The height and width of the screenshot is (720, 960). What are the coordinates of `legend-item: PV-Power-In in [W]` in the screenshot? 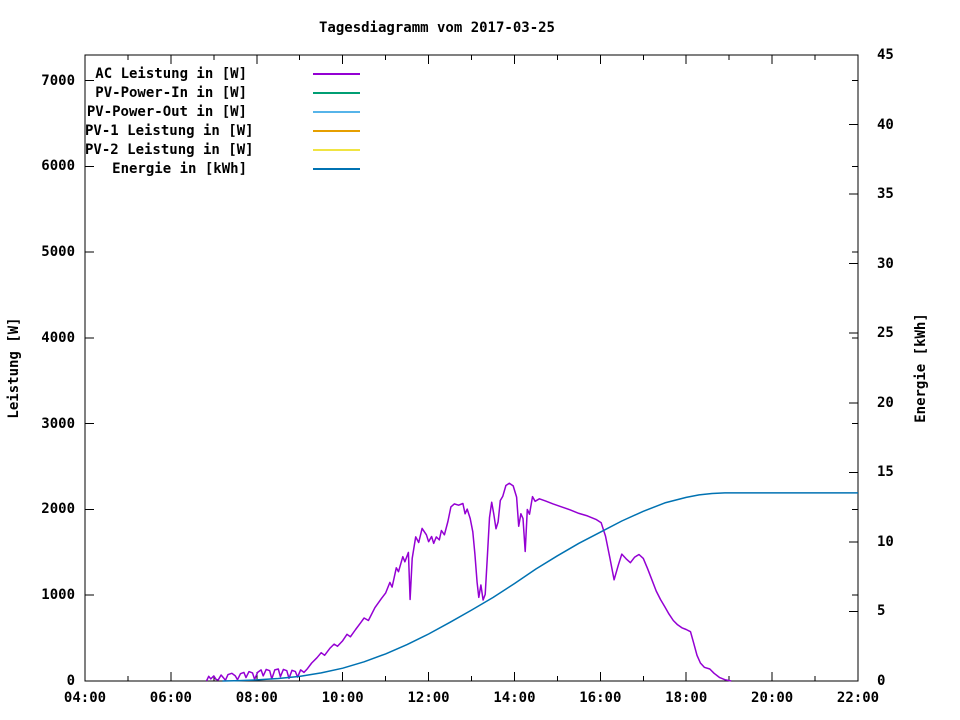 It's located at (222, 92).